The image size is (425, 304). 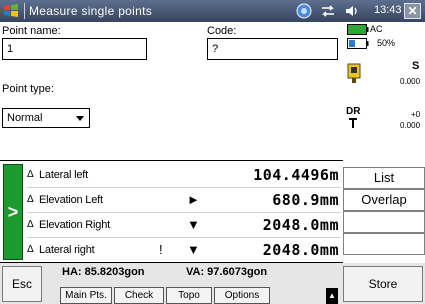 I want to click on reading-row: Δ Lateral right ! ▼ 2048.0mm, so click(x=184, y=250).